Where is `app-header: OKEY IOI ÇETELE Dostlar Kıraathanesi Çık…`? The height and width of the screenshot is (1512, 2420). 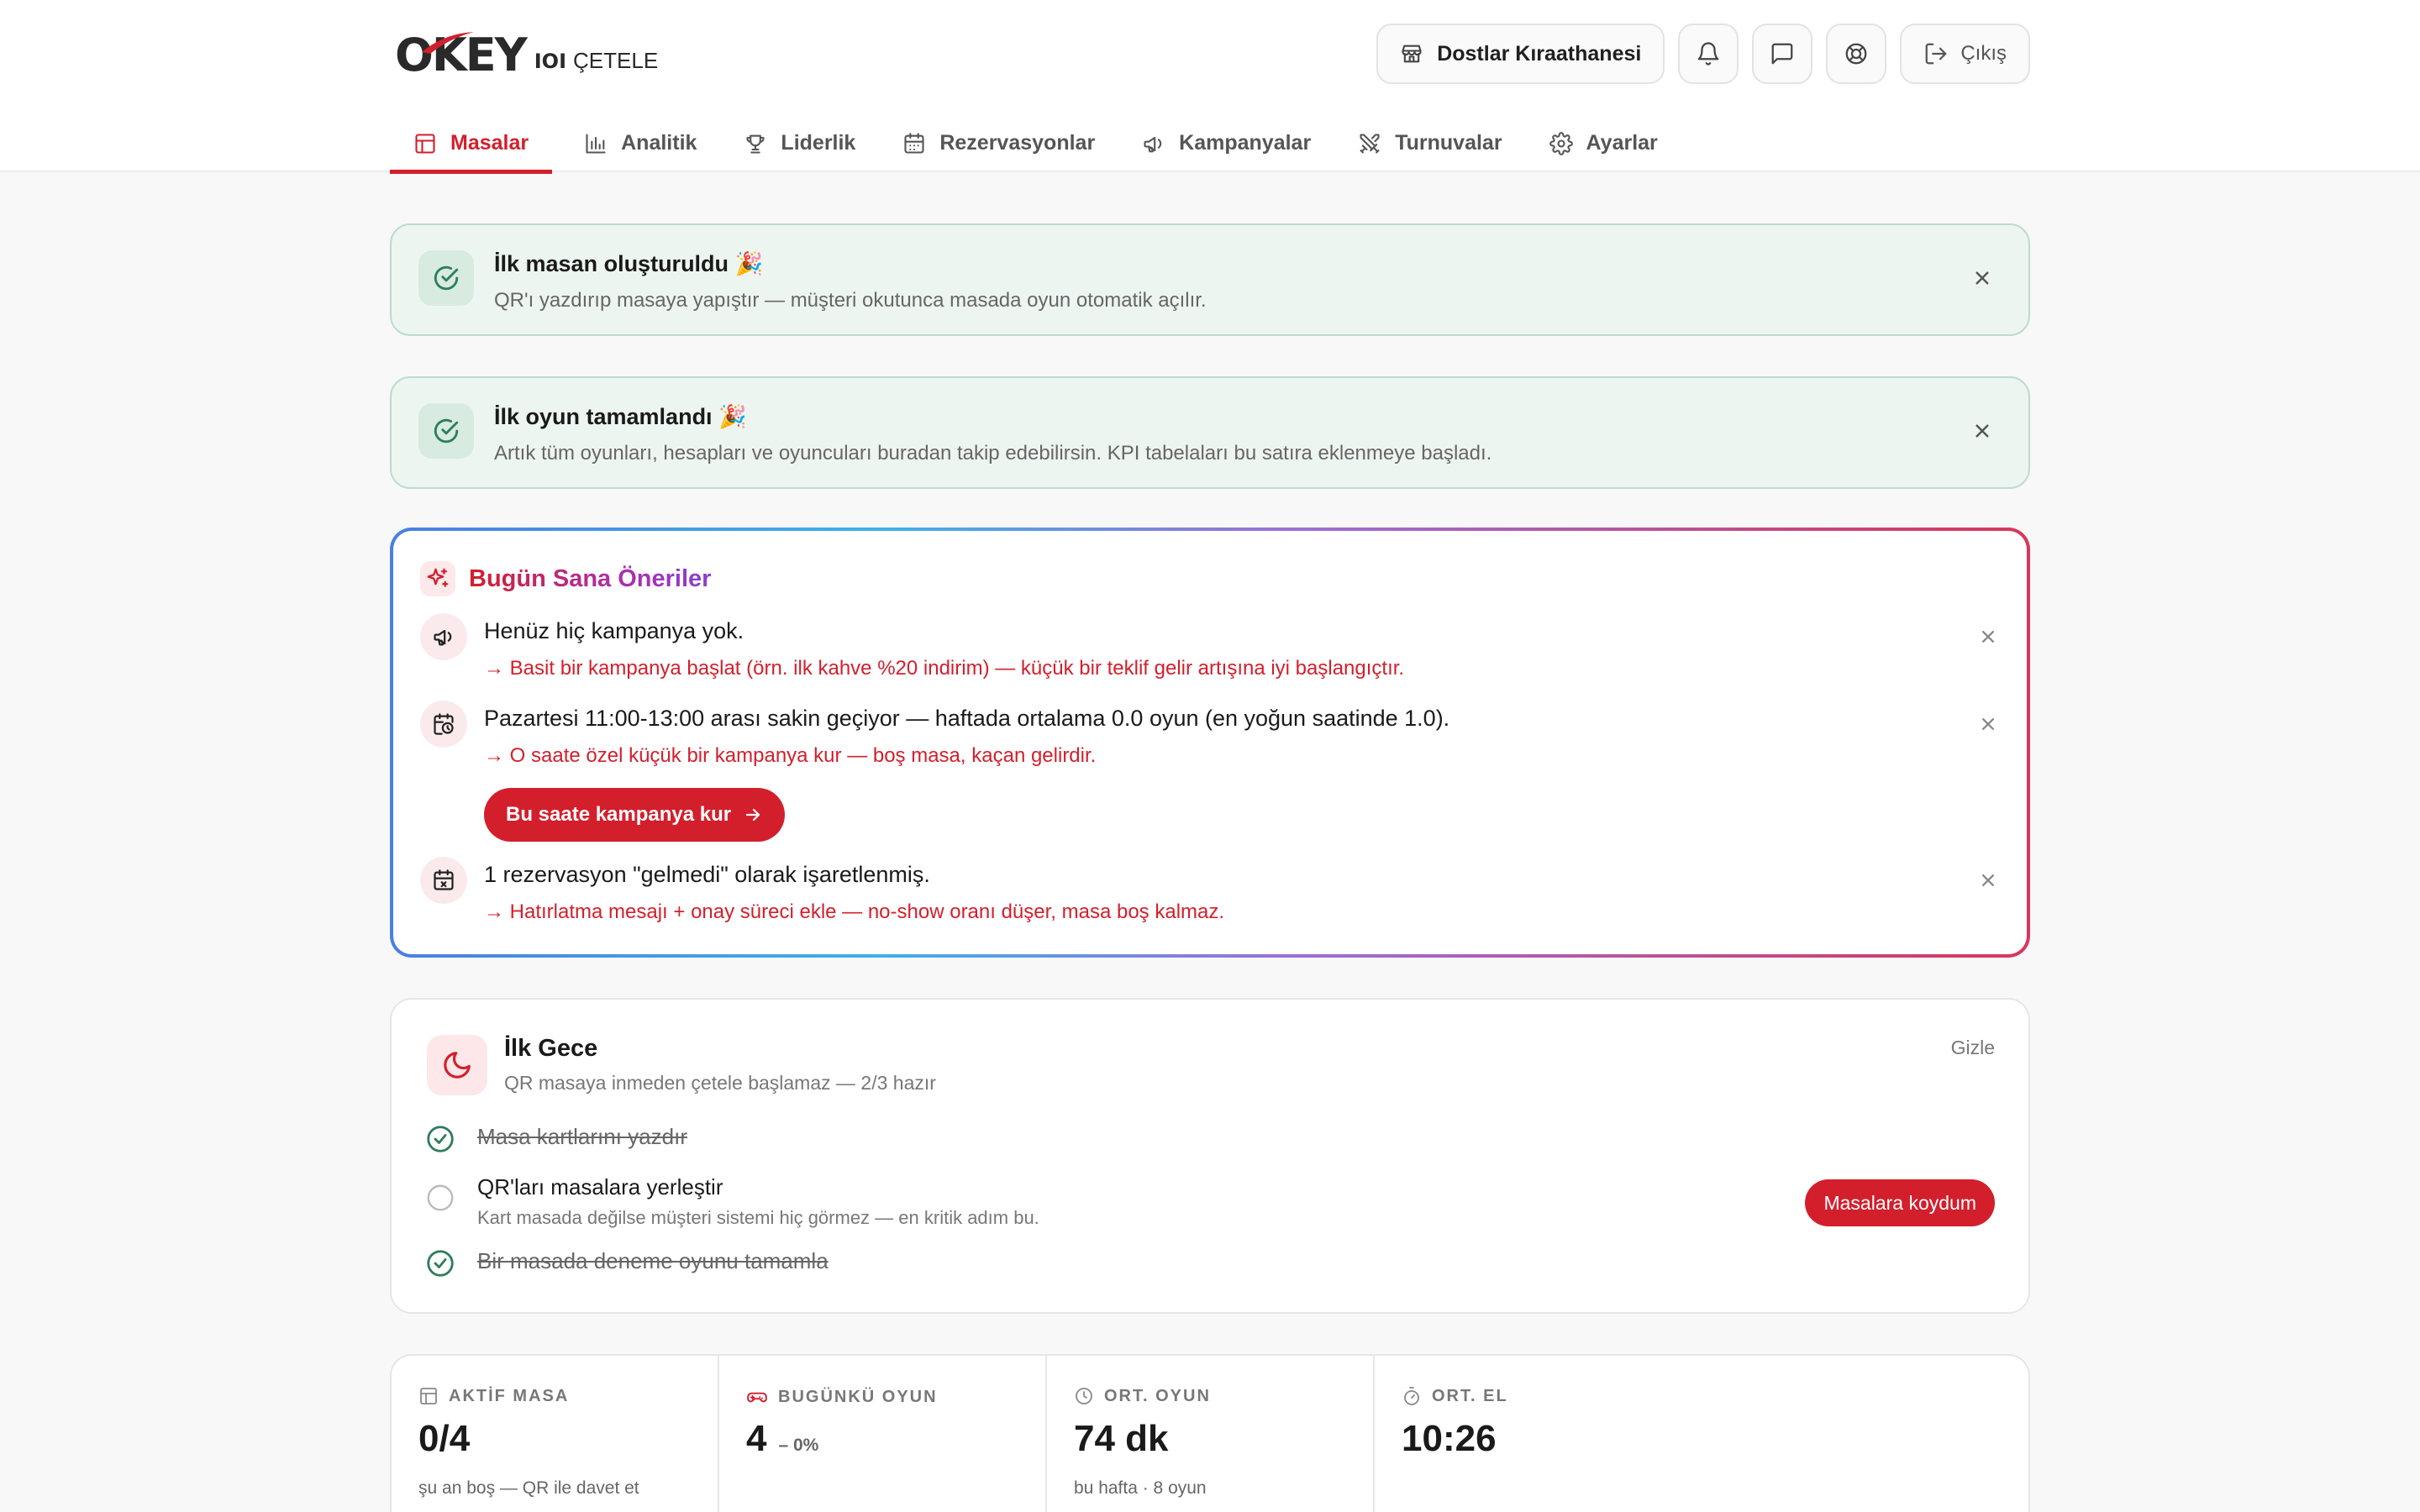 app-header: OKEY IOI ÇETELE Dostlar Kıraathanesi Çık… is located at coordinates (1210, 87).